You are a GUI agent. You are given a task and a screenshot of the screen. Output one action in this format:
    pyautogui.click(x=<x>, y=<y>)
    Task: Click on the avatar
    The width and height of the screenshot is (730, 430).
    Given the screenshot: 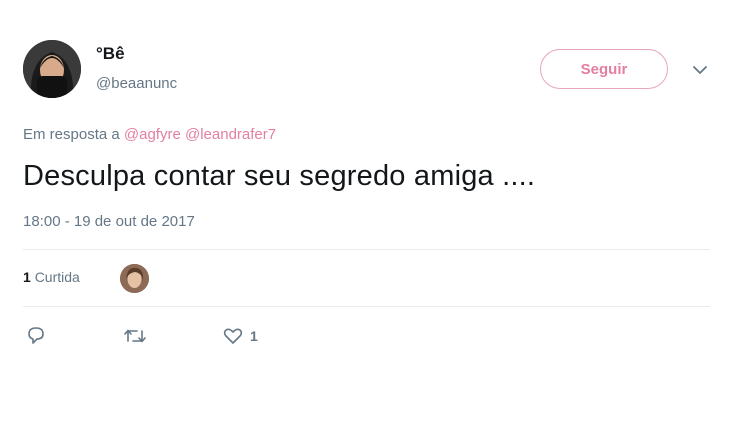 What is the action you would take?
    pyautogui.click(x=52, y=69)
    